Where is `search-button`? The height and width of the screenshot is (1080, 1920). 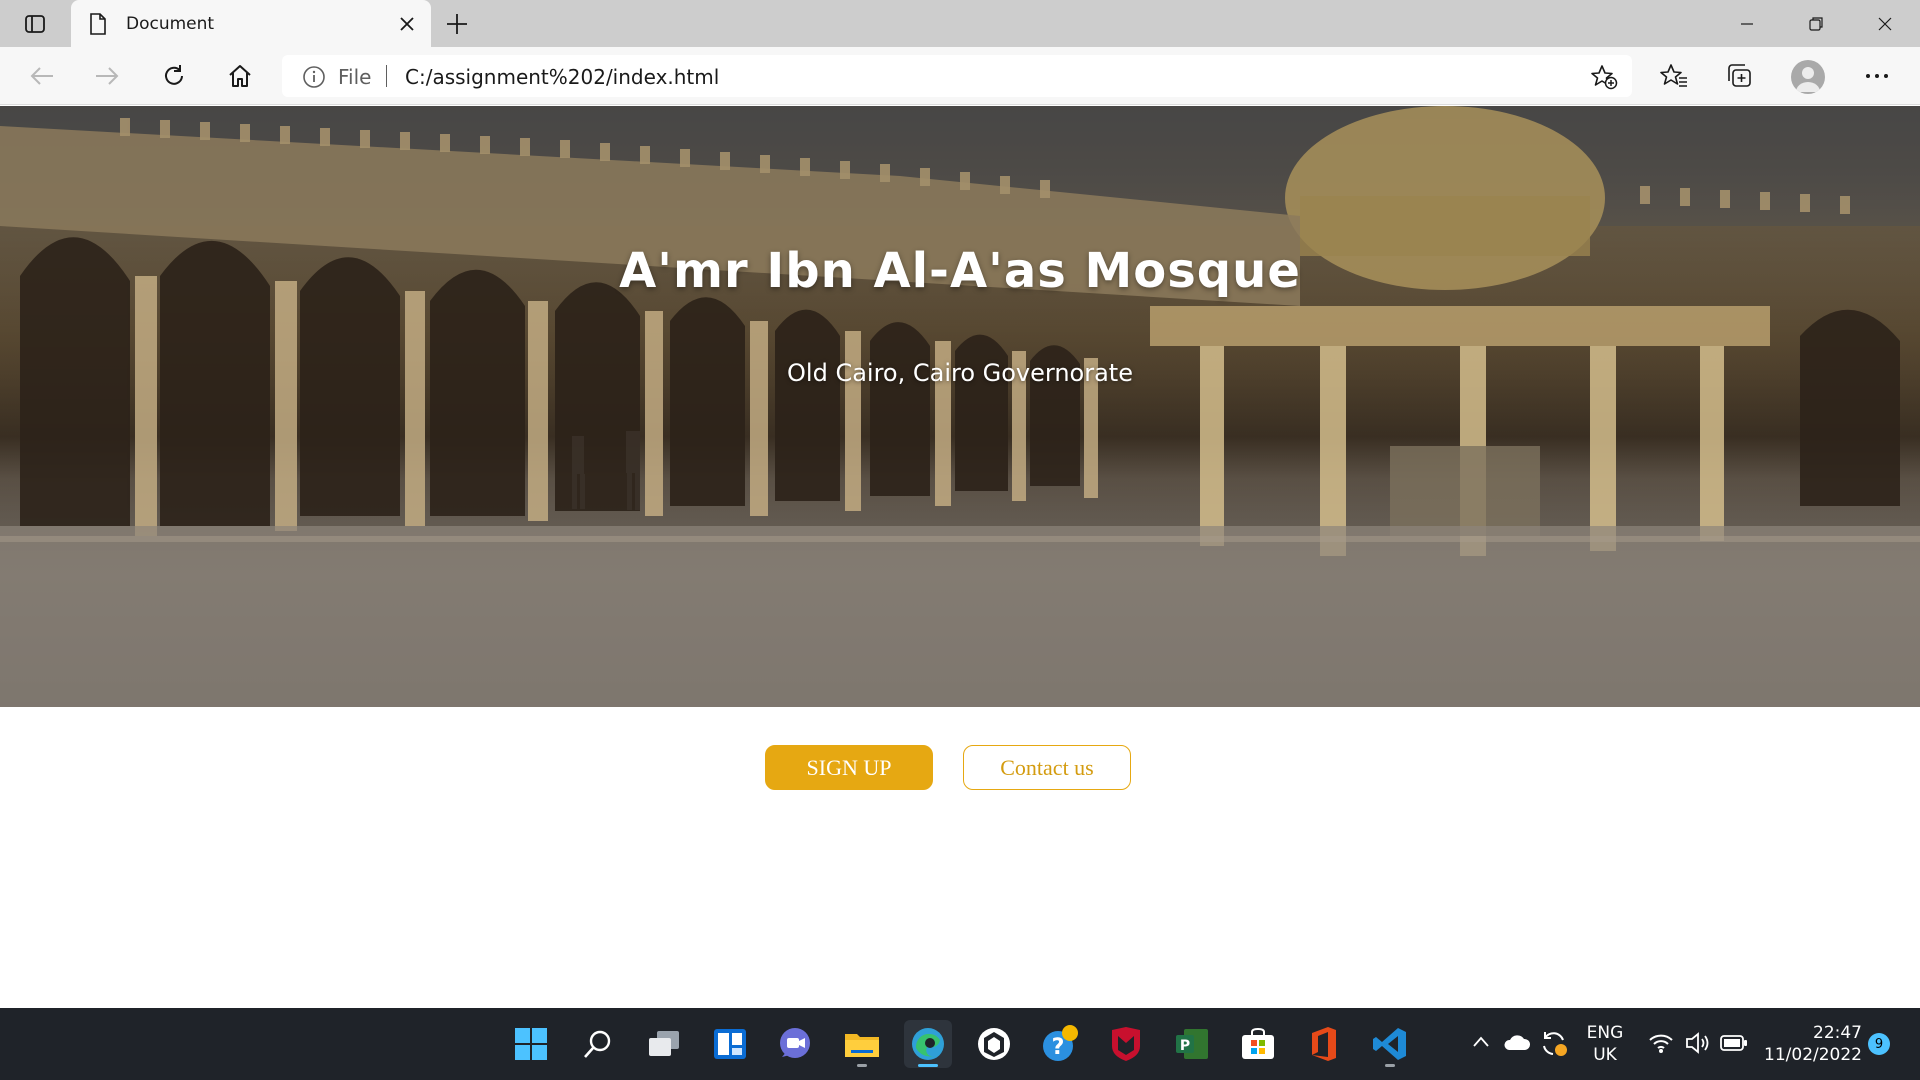
search-button is located at coordinates (598, 1044).